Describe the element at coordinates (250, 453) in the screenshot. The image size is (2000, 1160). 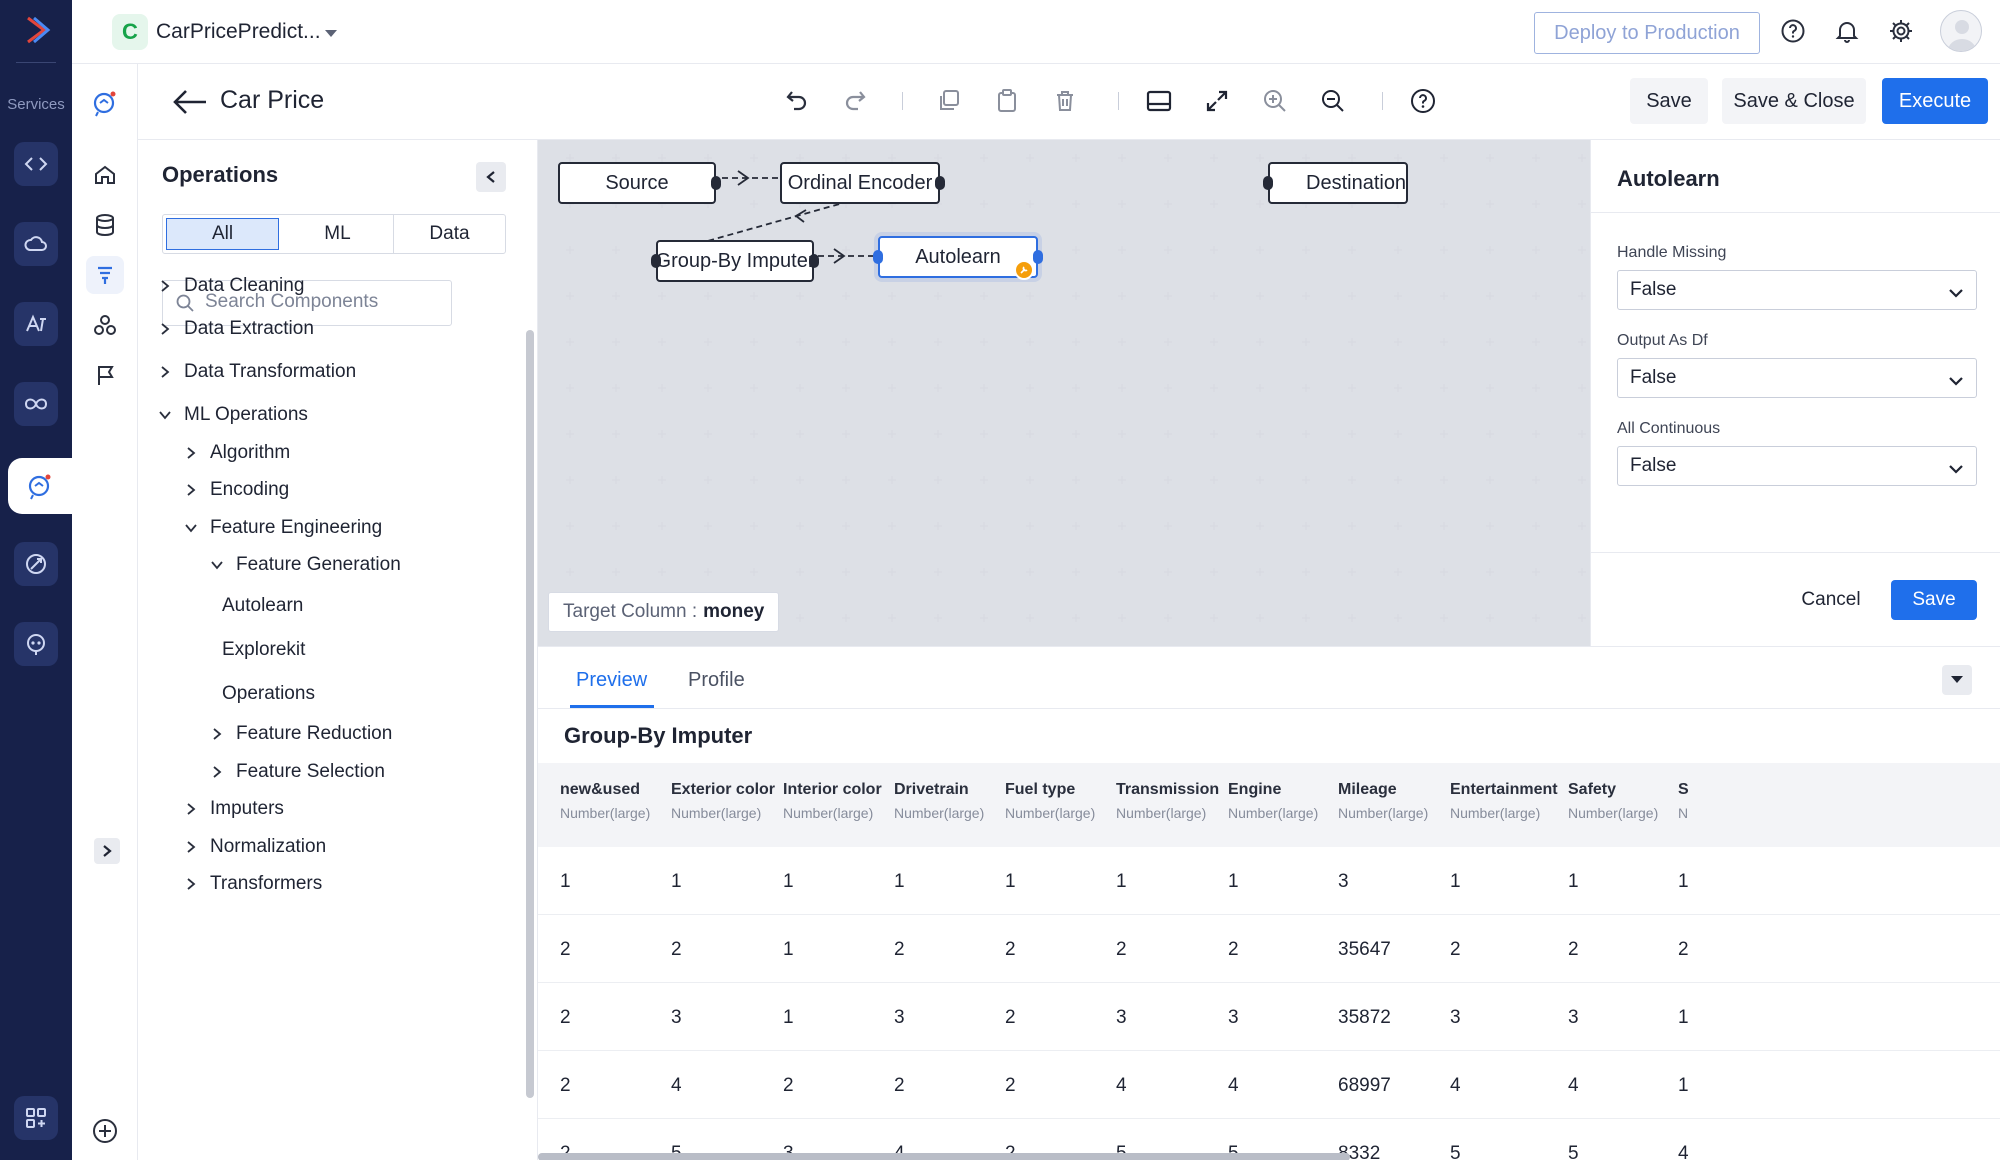
I see `tree-item: Algorithm` at that location.